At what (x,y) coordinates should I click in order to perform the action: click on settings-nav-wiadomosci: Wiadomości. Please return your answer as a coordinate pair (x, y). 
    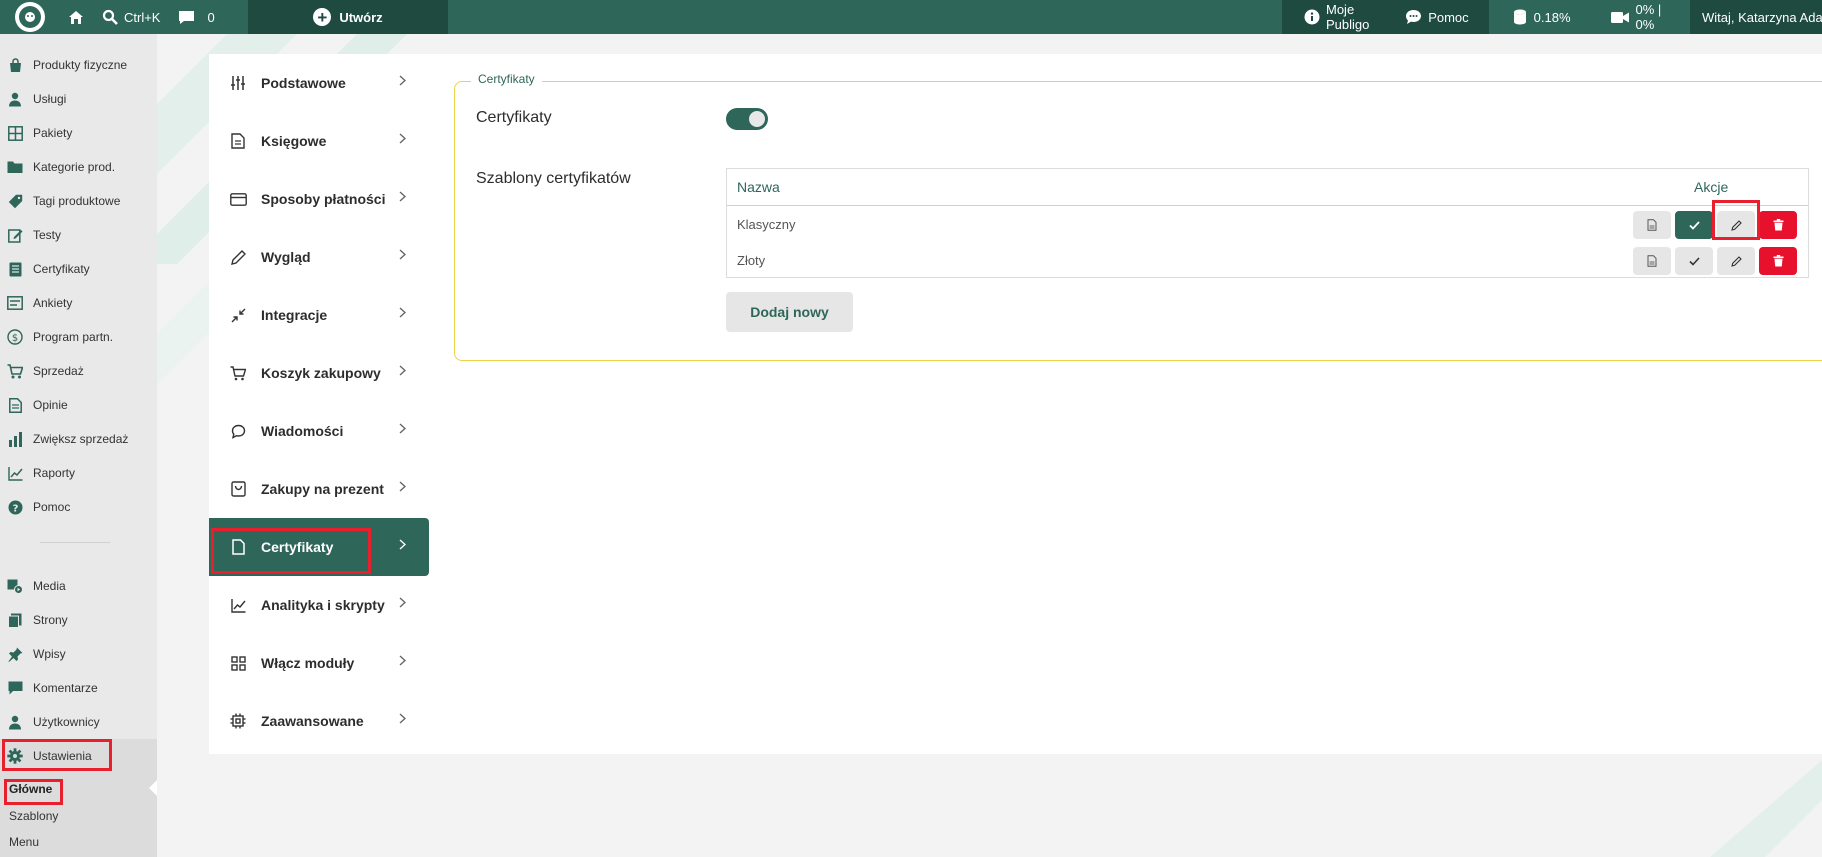
    Looking at the image, I should click on (319, 431).